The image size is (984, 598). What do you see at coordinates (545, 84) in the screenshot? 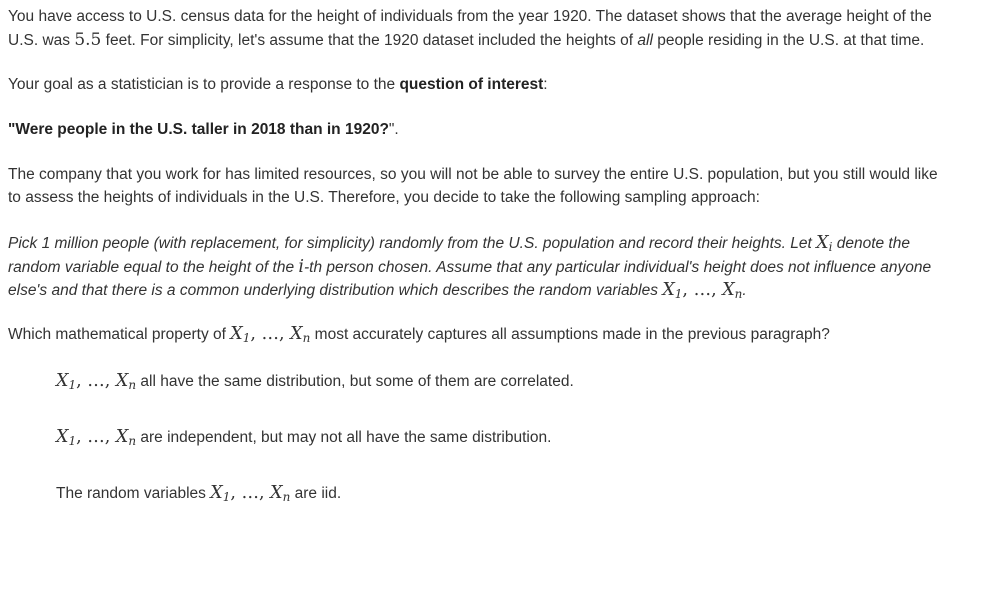
I see `goal-text-2: :` at bounding box center [545, 84].